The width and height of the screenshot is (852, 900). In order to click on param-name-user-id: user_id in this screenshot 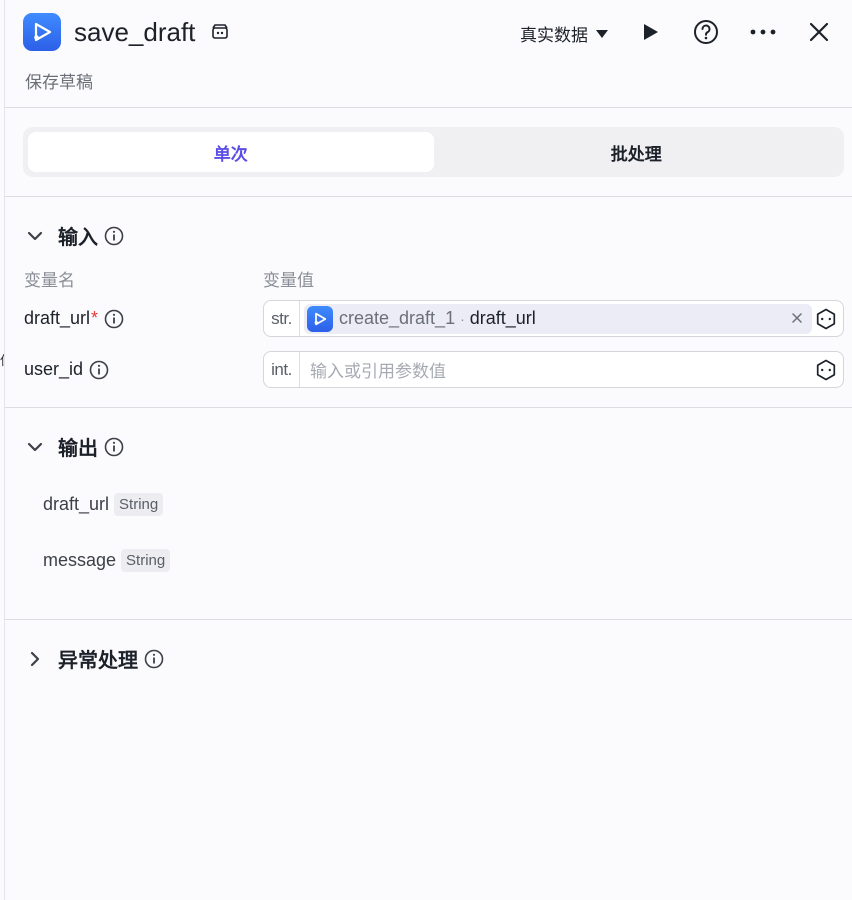, I will do `click(66, 369)`.